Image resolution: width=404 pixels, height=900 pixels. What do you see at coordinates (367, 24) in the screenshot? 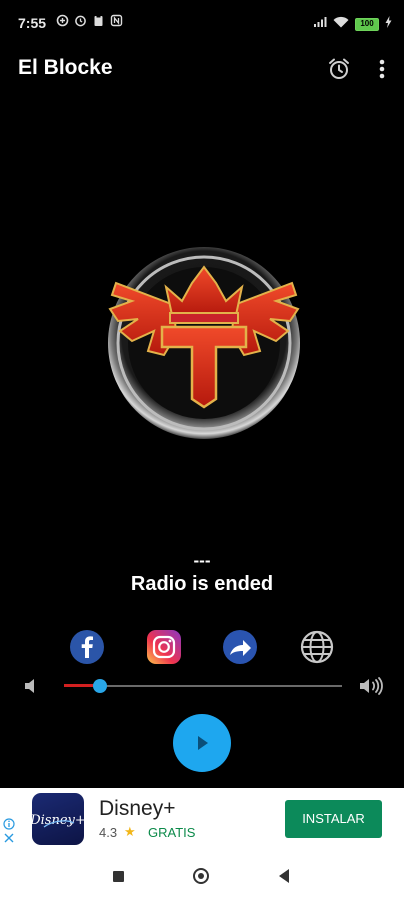
I see `battery-icon: 100` at bounding box center [367, 24].